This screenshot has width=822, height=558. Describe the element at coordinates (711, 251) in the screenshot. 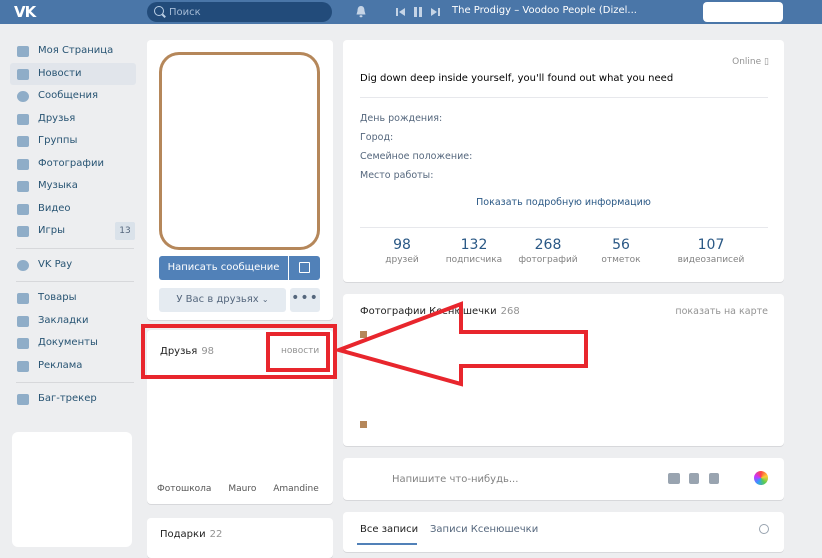

I see `counter-videos: 107 видеозаписей` at that location.